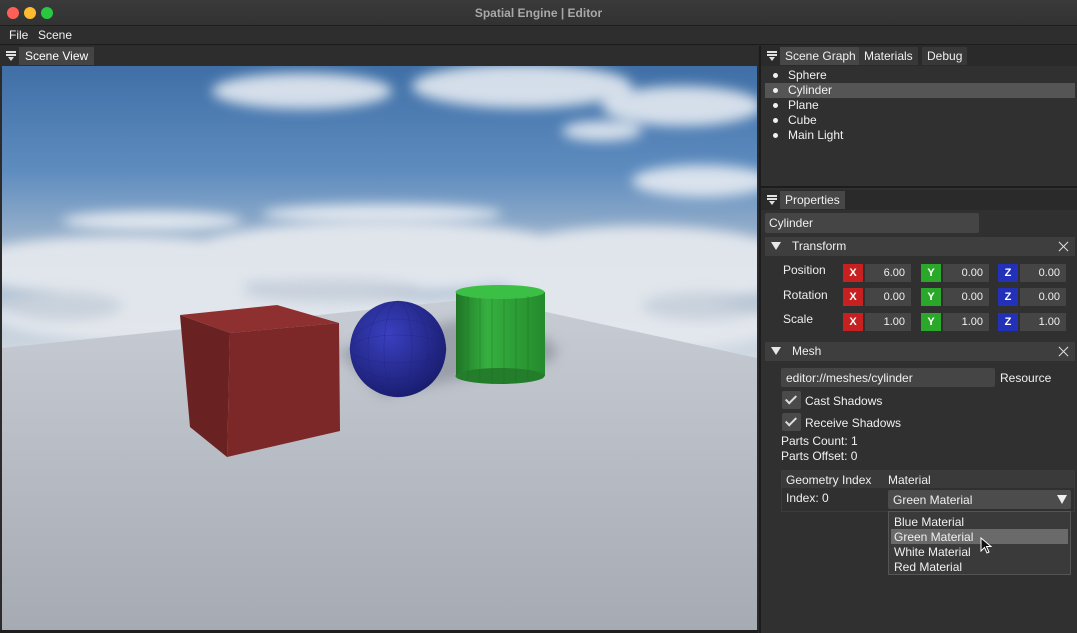 The image size is (1077, 633). Describe the element at coordinates (819, 441) in the screenshot. I see `parts-count: Parts Count: 1` at that location.